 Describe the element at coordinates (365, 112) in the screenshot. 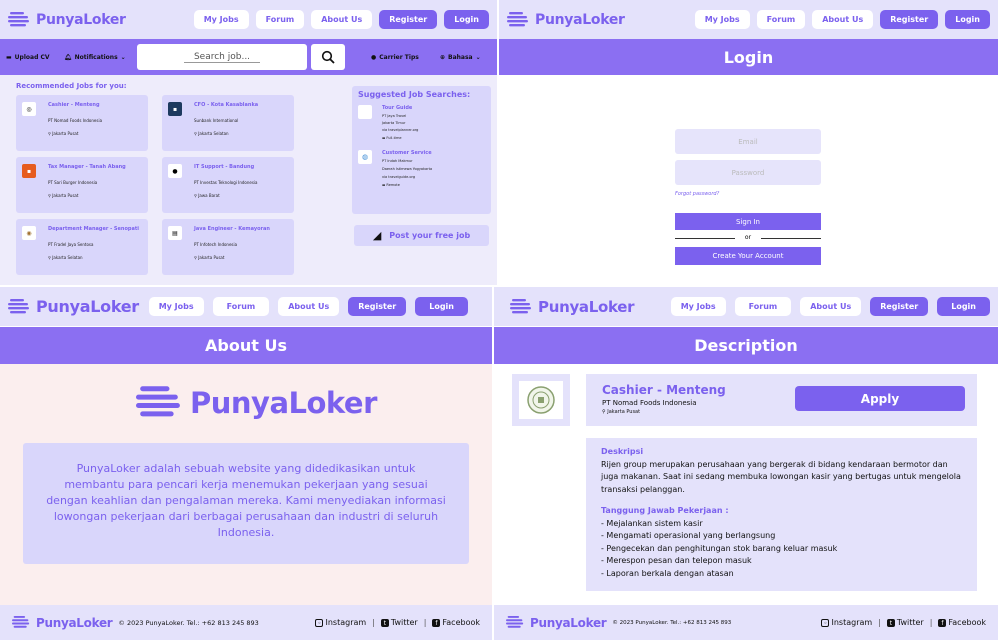

I see `company-logo` at that location.